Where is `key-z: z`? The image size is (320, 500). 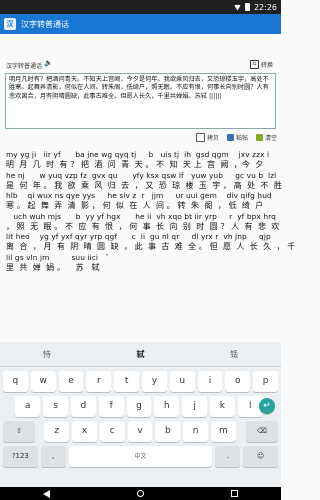
key-z: z is located at coordinates (57, 431).